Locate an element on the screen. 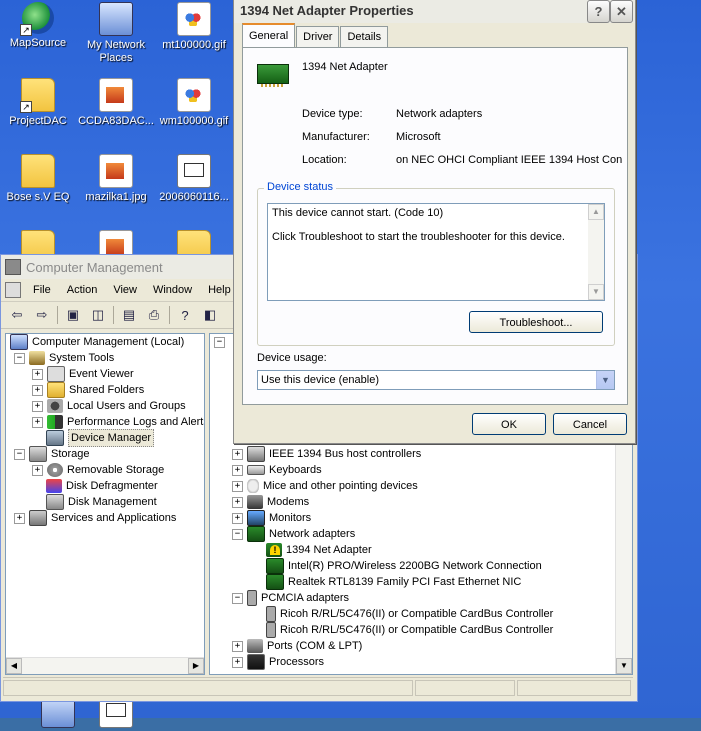 This screenshot has width=701, height=731. help-button: ? is located at coordinates (598, 11).